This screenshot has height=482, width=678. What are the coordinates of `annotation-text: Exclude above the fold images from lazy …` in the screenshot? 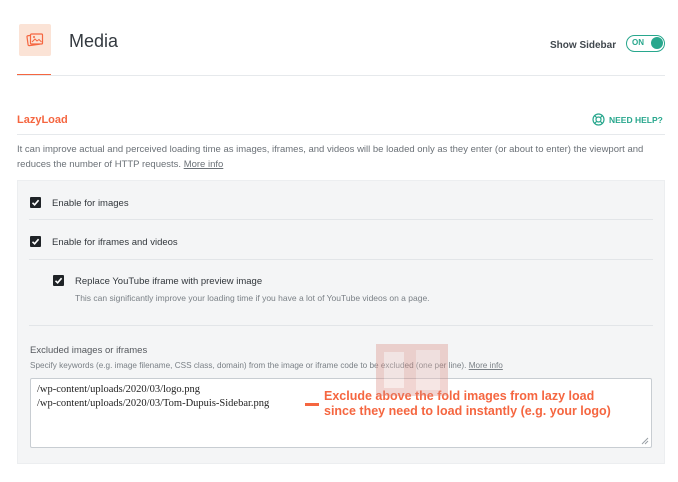 It's located at (467, 404).